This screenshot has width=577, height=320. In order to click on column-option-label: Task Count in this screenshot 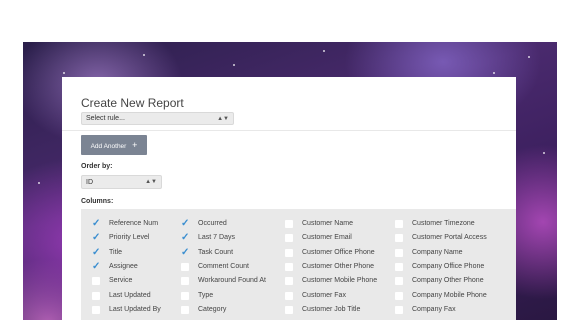, I will do `click(216, 252)`.